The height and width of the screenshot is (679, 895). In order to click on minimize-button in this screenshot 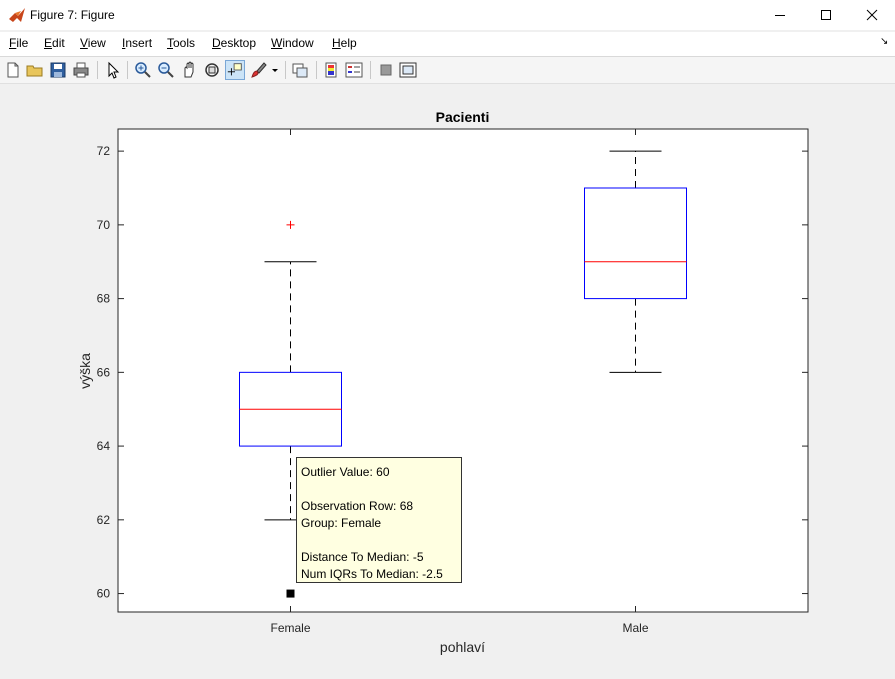, I will do `click(780, 15)`.